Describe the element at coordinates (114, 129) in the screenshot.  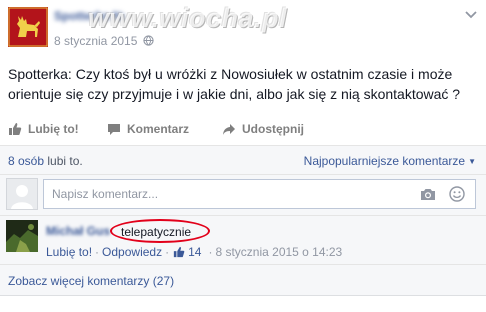
I see `speech-bubble-icon` at that location.